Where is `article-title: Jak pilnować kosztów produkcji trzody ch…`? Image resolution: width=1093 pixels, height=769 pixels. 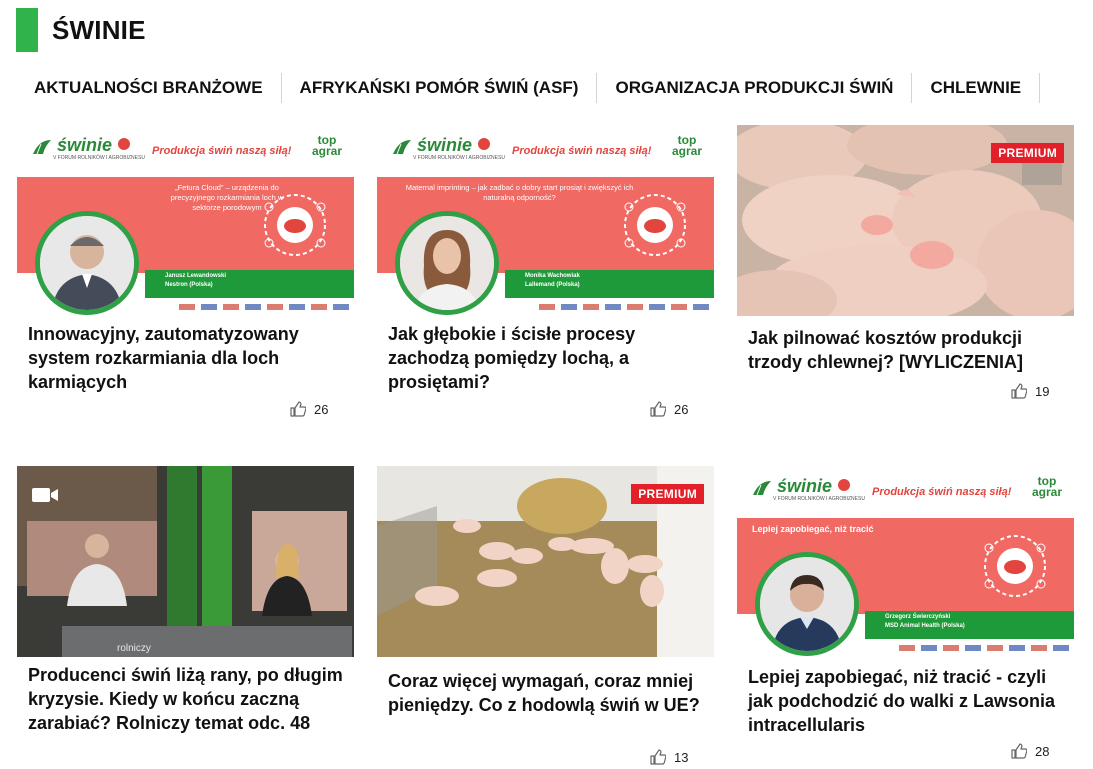 article-title: Jak pilnować kosztów produkcji trzody ch… is located at coordinates (905, 350).